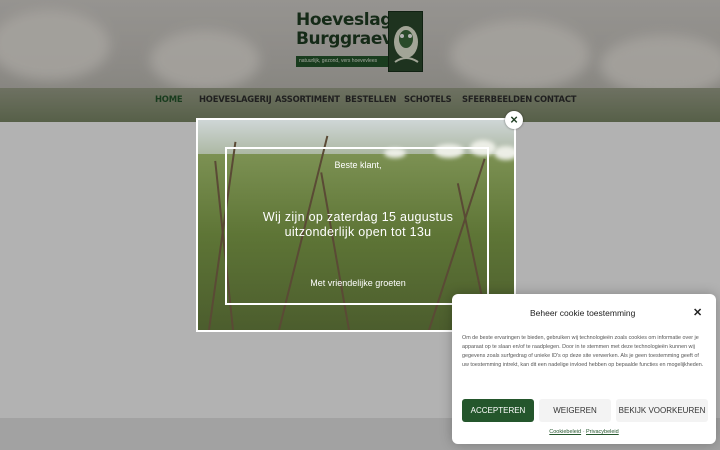 The height and width of the screenshot is (450, 720). Describe the element at coordinates (602, 432) in the screenshot. I see `privacy-policy-link: Privacybeleid` at that location.